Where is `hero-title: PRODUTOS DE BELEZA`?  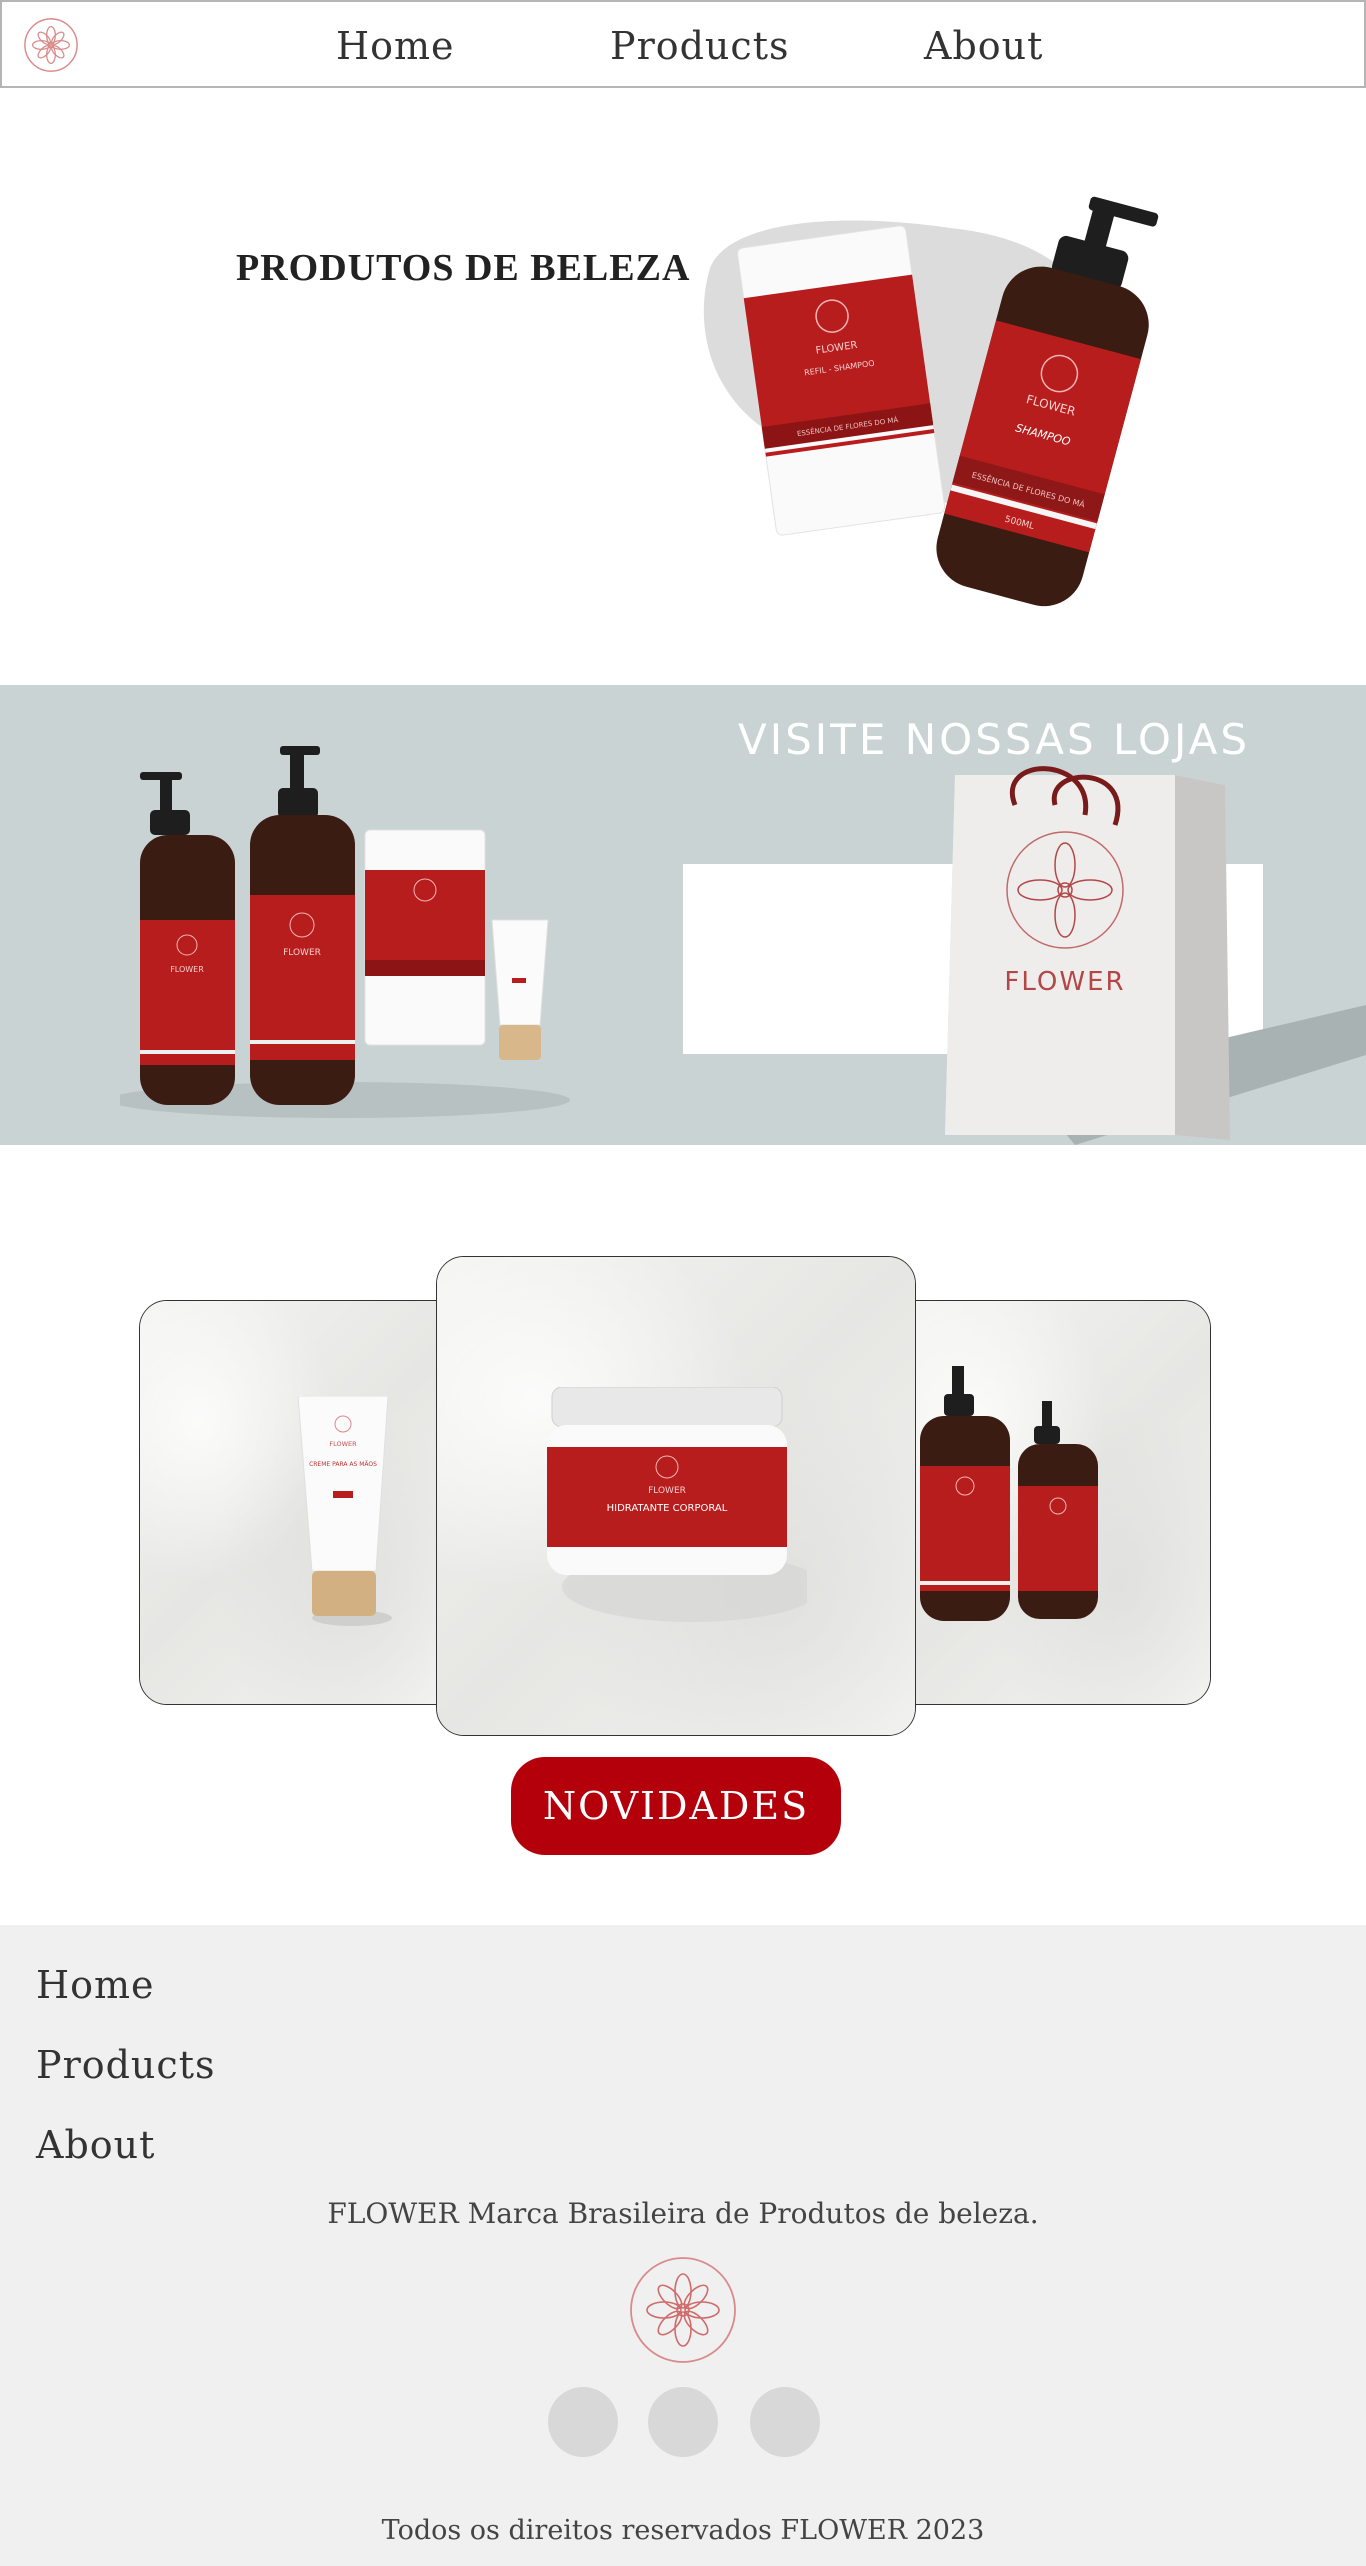 hero-title: PRODUTOS DE BELEZA is located at coordinates (463, 268).